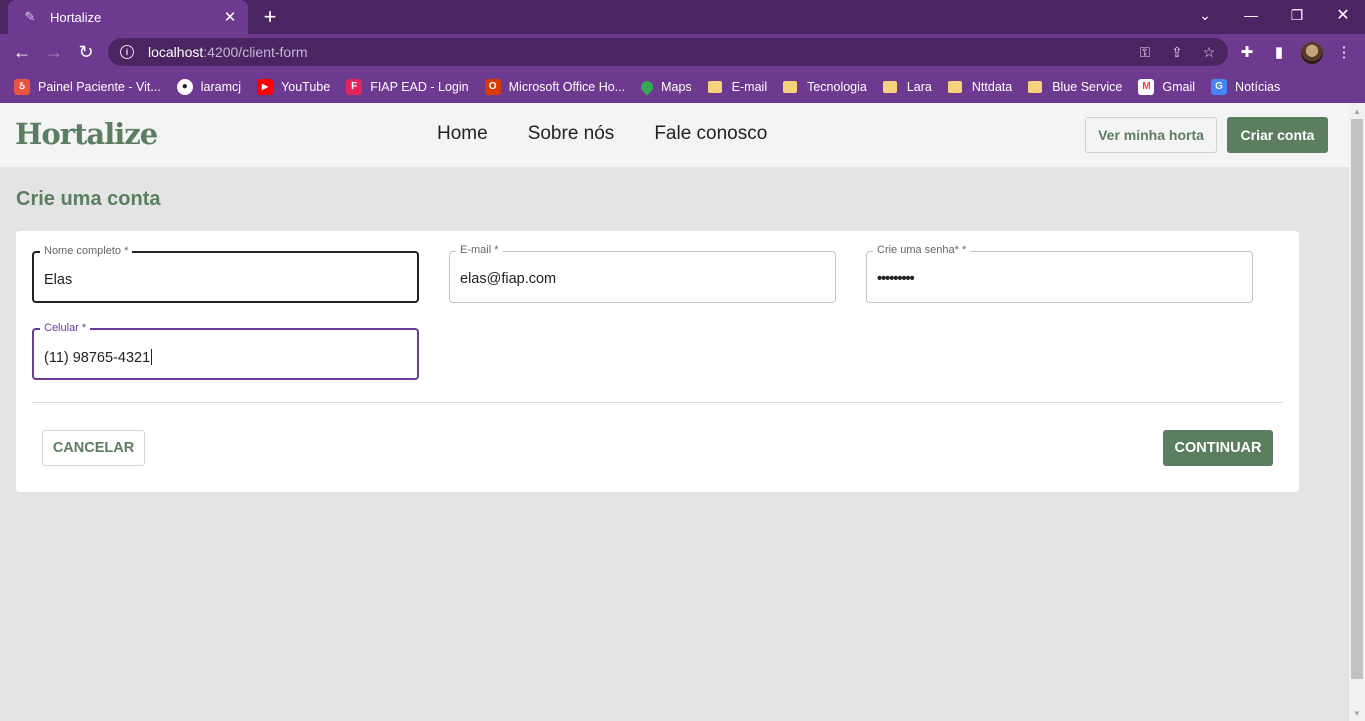  What do you see at coordinates (710, 134) in the screenshot?
I see `nav-contact: Fale conosco` at bounding box center [710, 134].